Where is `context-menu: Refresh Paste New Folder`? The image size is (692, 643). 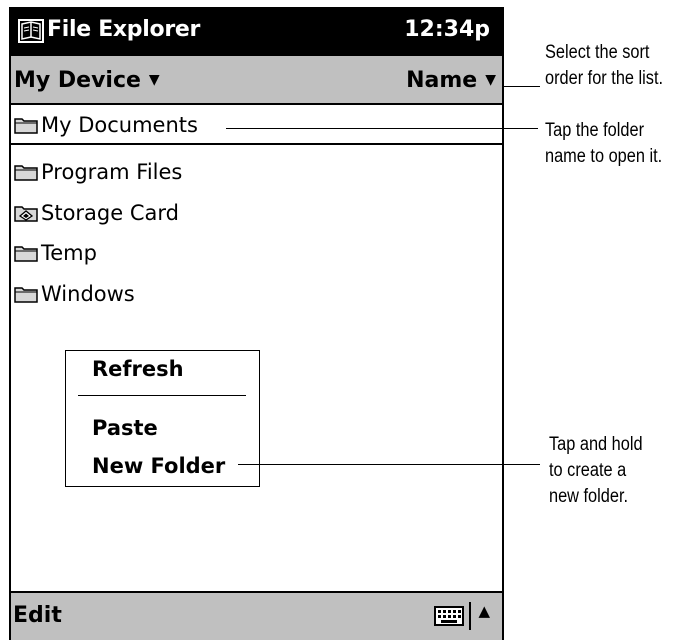
context-menu: Refresh Paste New Folder is located at coordinates (162, 418).